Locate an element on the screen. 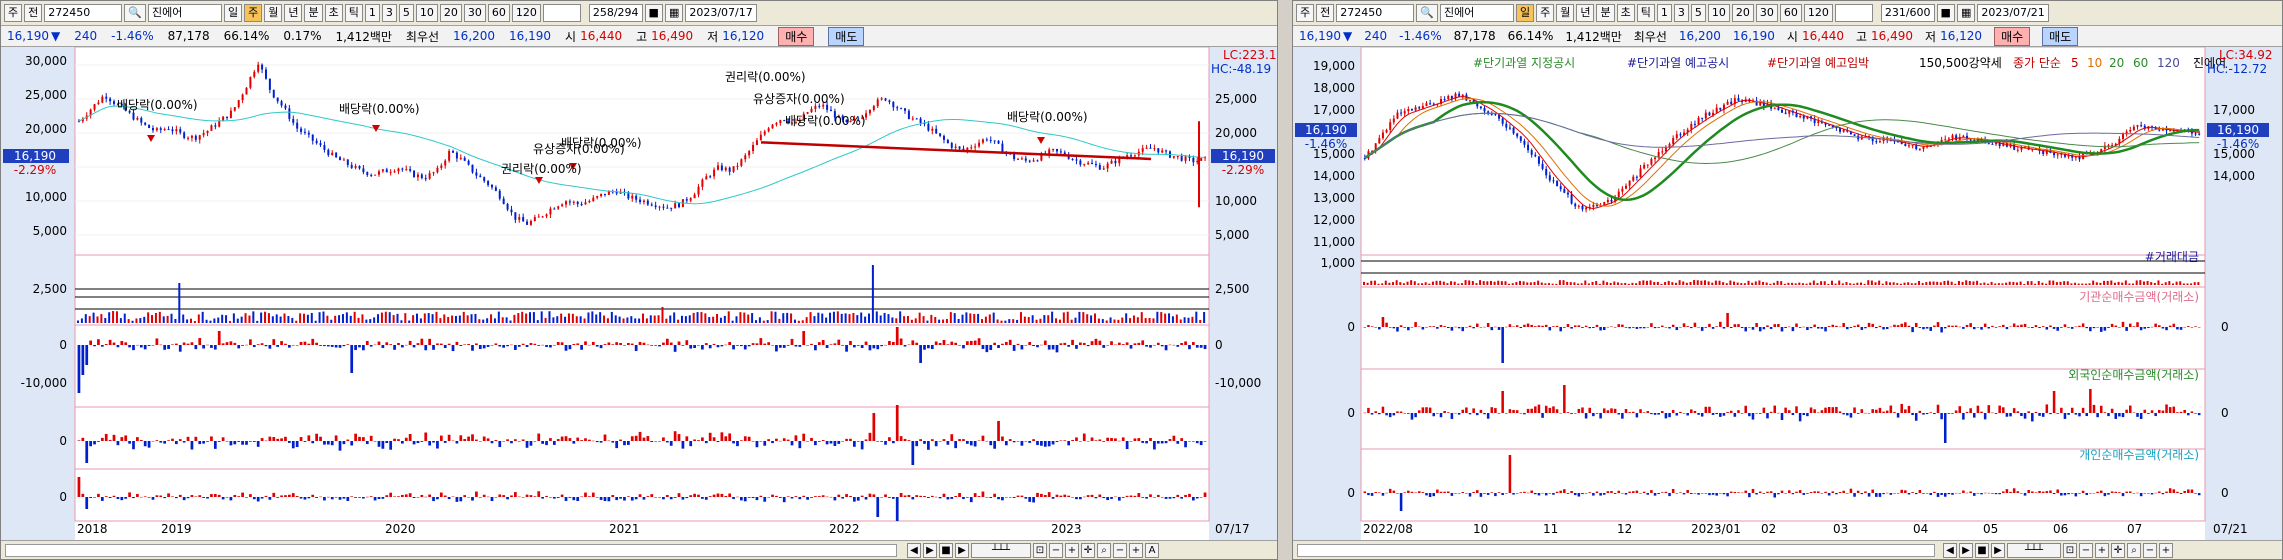 The width and height of the screenshot is (2283, 560). period-year-button: 년 is located at coordinates (293, 13).